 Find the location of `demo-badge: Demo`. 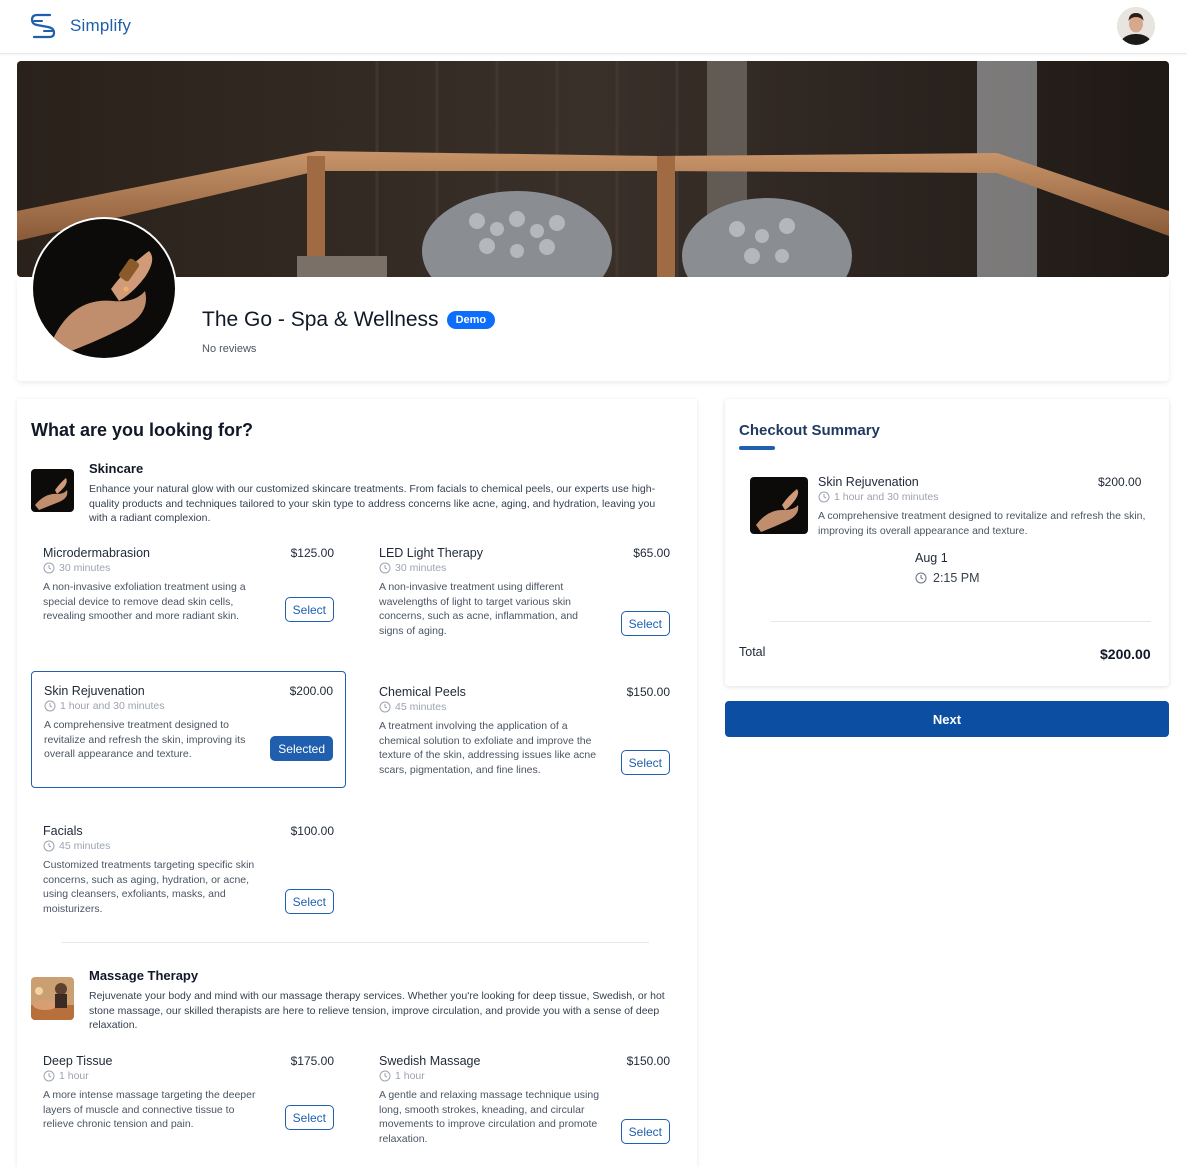

demo-badge: Demo is located at coordinates (471, 320).